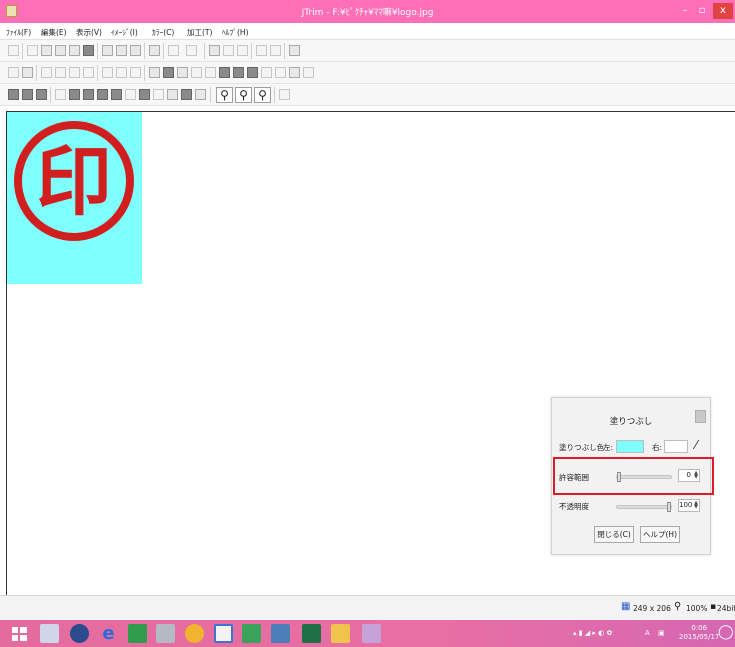  I want to click on rotate-icon, so click(135, 72).